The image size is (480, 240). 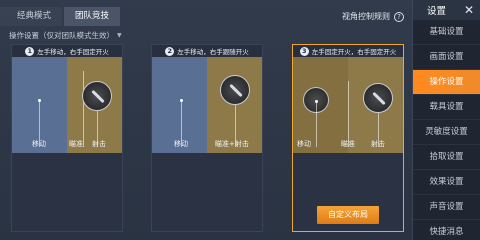 I want to click on custom-layout-button: 自定义布局, so click(x=348, y=215).